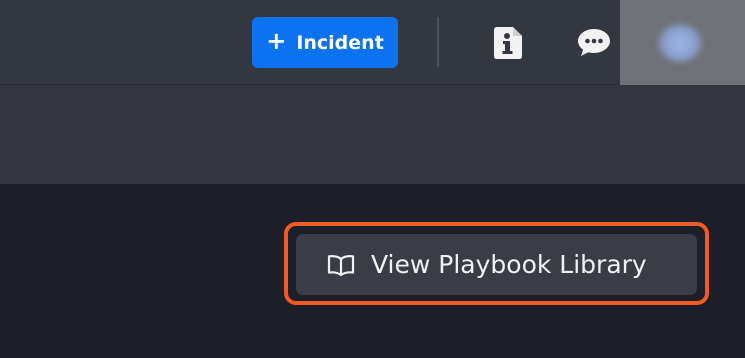 The height and width of the screenshot is (358, 745). I want to click on new-incident-button: + Incident, so click(325, 42).